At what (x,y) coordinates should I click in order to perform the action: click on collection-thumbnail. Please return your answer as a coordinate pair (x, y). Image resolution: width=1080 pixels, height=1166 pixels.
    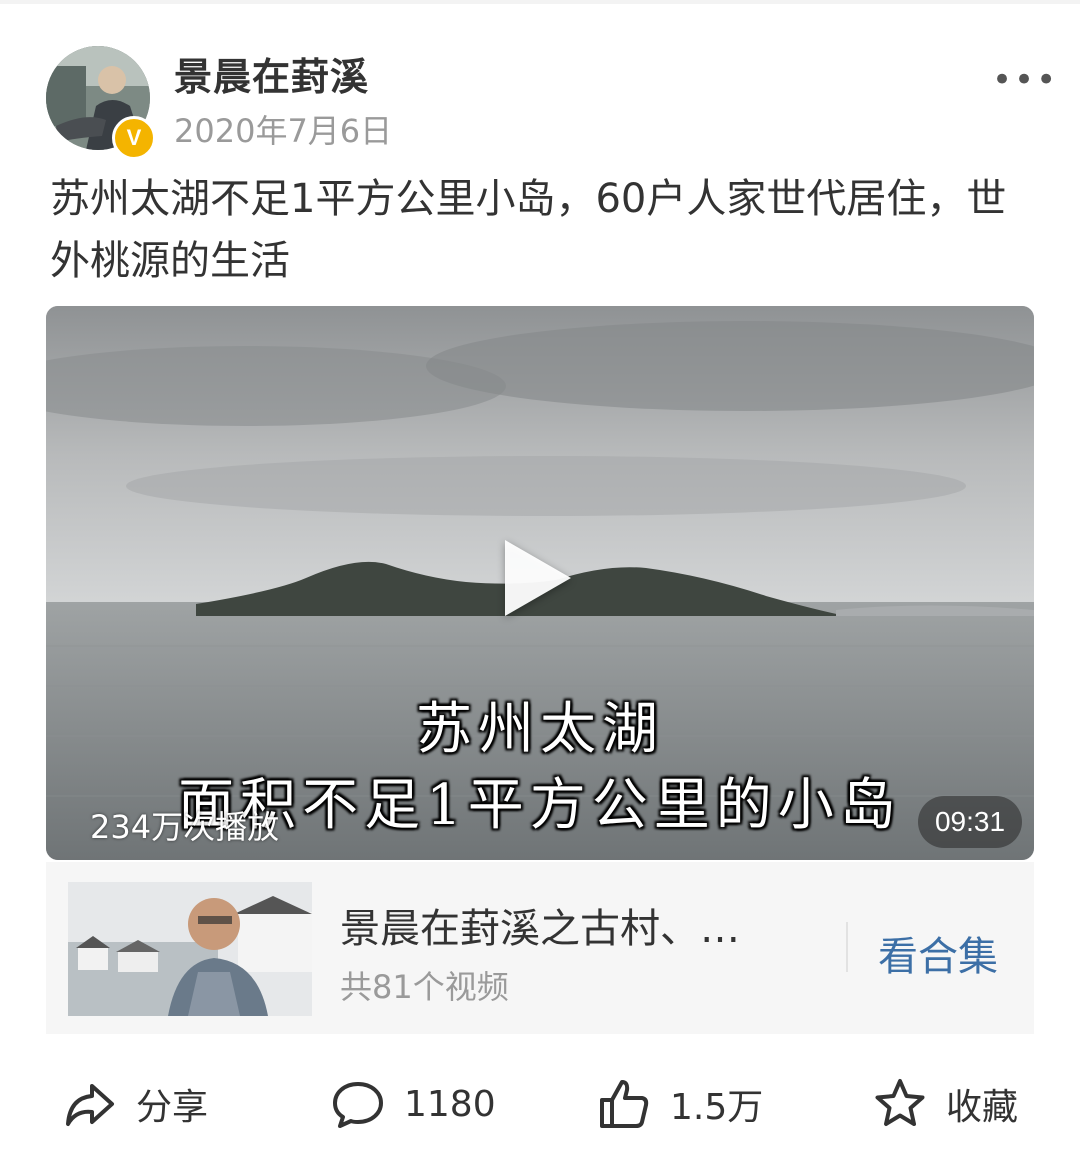
    Looking at the image, I should click on (190, 949).